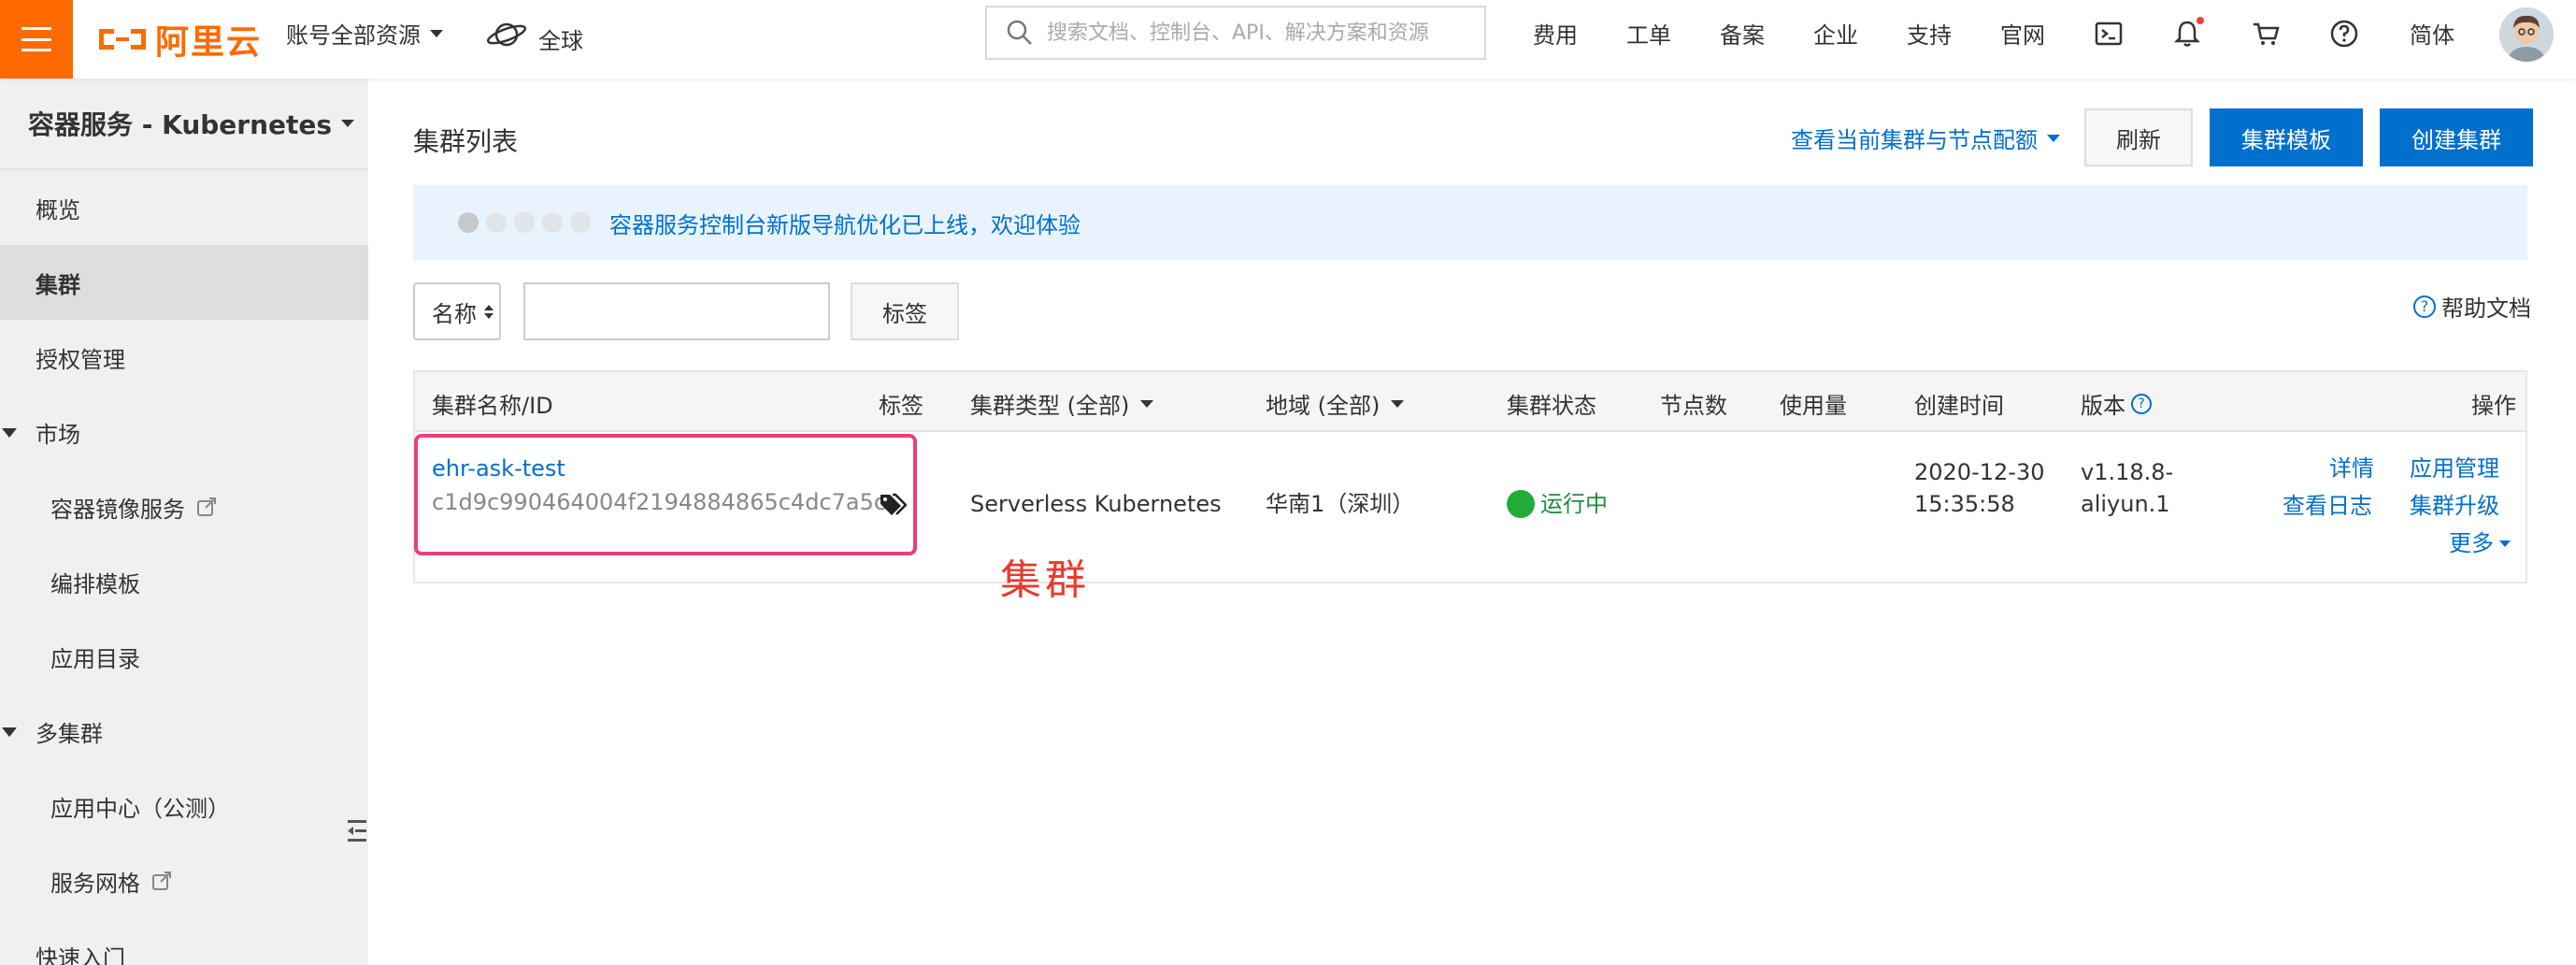  Describe the element at coordinates (209, 42) in the screenshot. I see `logo-text: 阿里云` at that location.